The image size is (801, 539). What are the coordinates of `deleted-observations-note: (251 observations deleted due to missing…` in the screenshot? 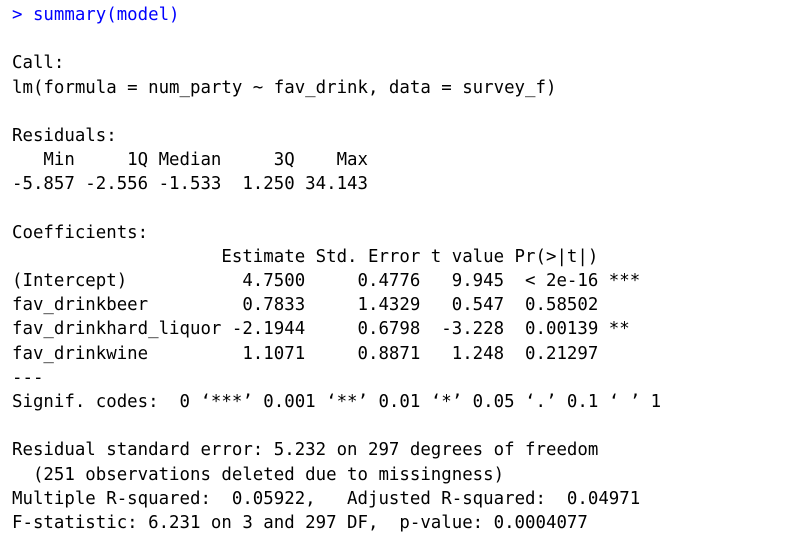 It's located at (258, 474).